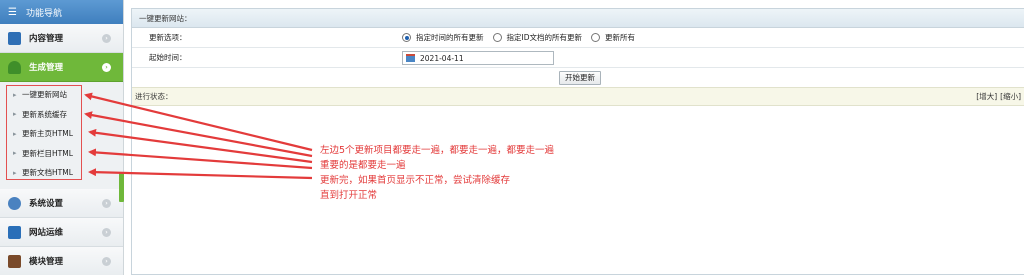 This screenshot has width=1024, height=275. I want to click on option-label: 指定时间的所有更新, so click(450, 37).